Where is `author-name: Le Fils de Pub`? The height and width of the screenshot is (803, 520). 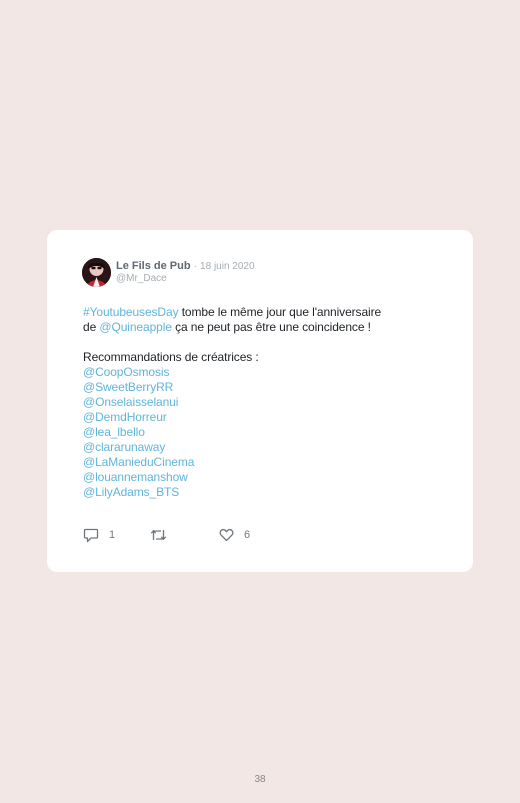
author-name: Le Fils de Pub is located at coordinates (153, 266).